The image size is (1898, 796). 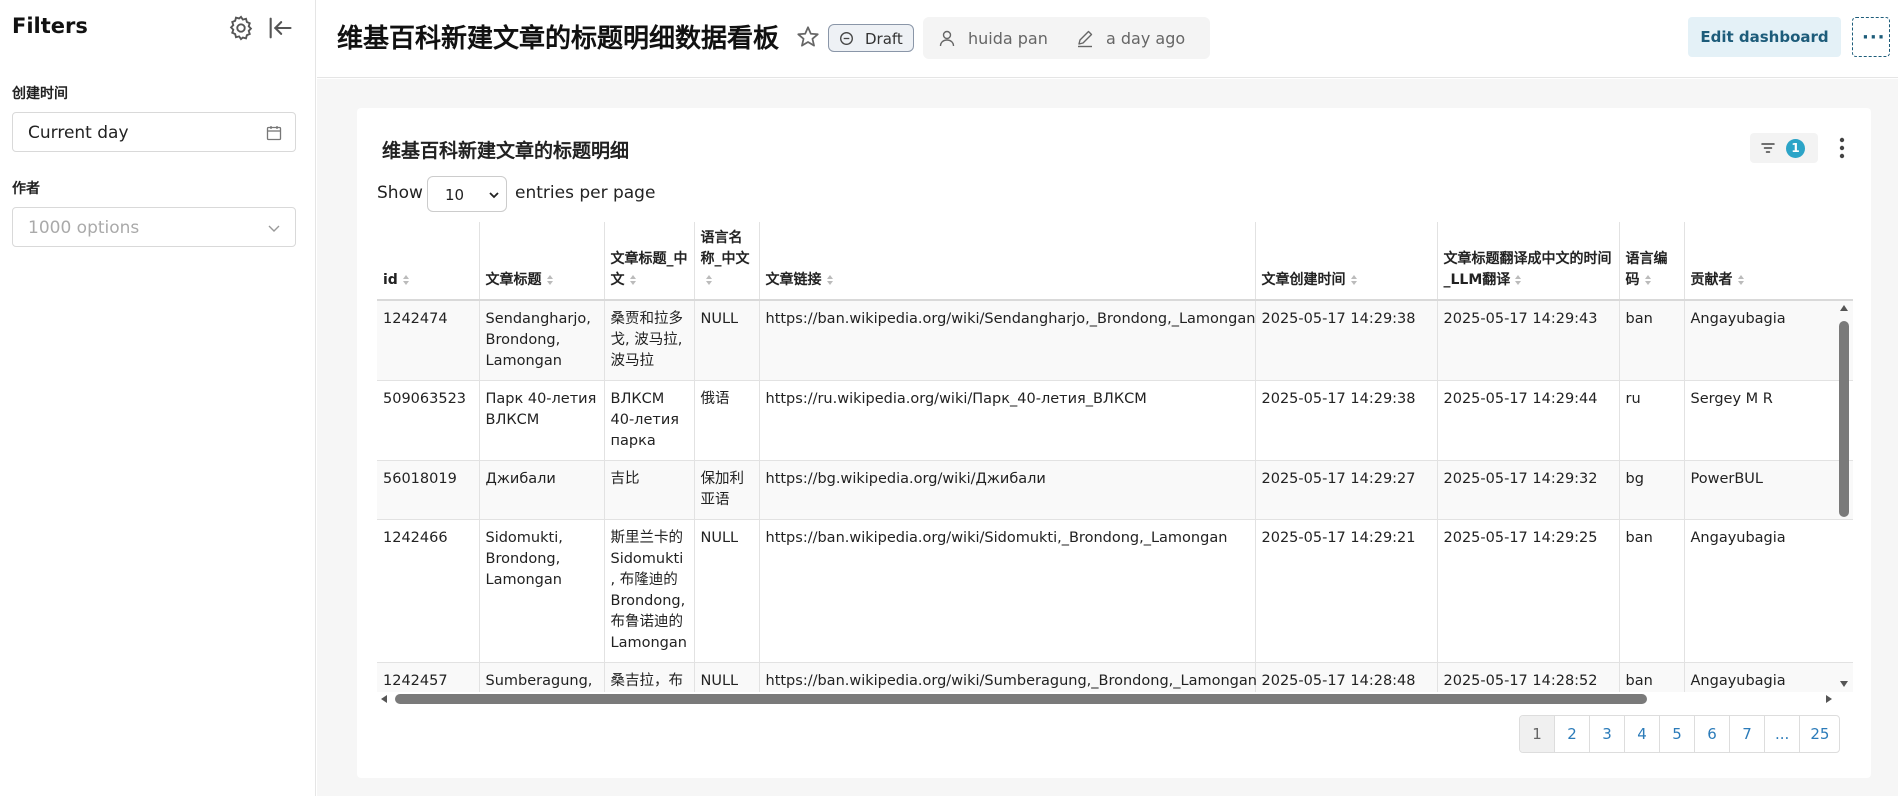 What do you see at coordinates (1346, 591) in the screenshot?
I see `table-cell: 2025-05-17 14:29:21` at bounding box center [1346, 591].